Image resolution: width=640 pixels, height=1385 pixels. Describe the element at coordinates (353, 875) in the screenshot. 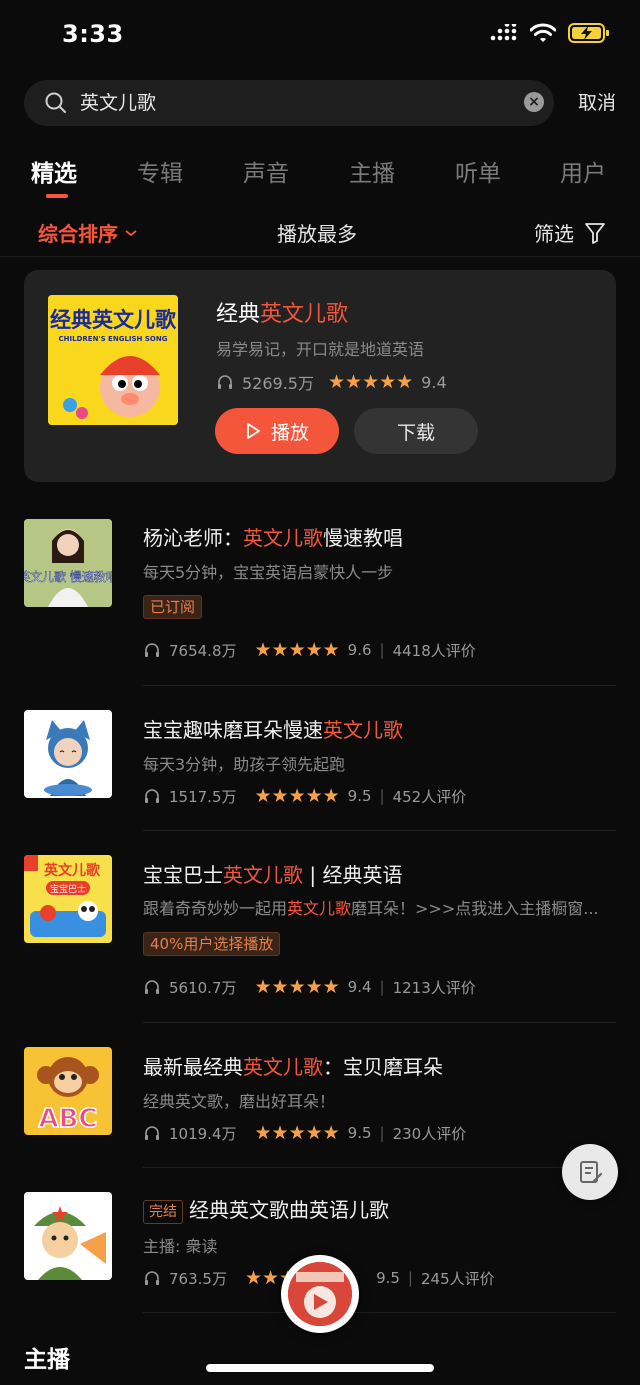

I see `album-title-suffix: | 经典英语` at that location.